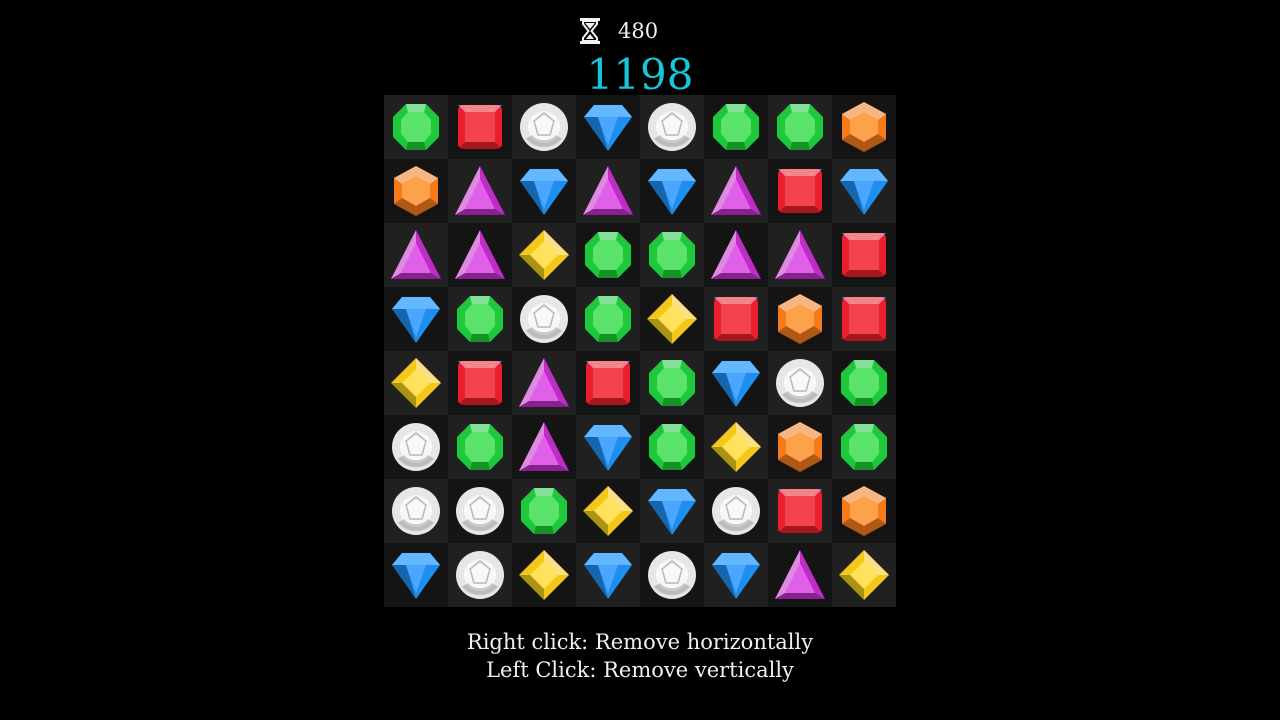 Image resolution: width=1280 pixels, height=720 pixels. I want to click on board-cell-r2c4, so click(608, 191).